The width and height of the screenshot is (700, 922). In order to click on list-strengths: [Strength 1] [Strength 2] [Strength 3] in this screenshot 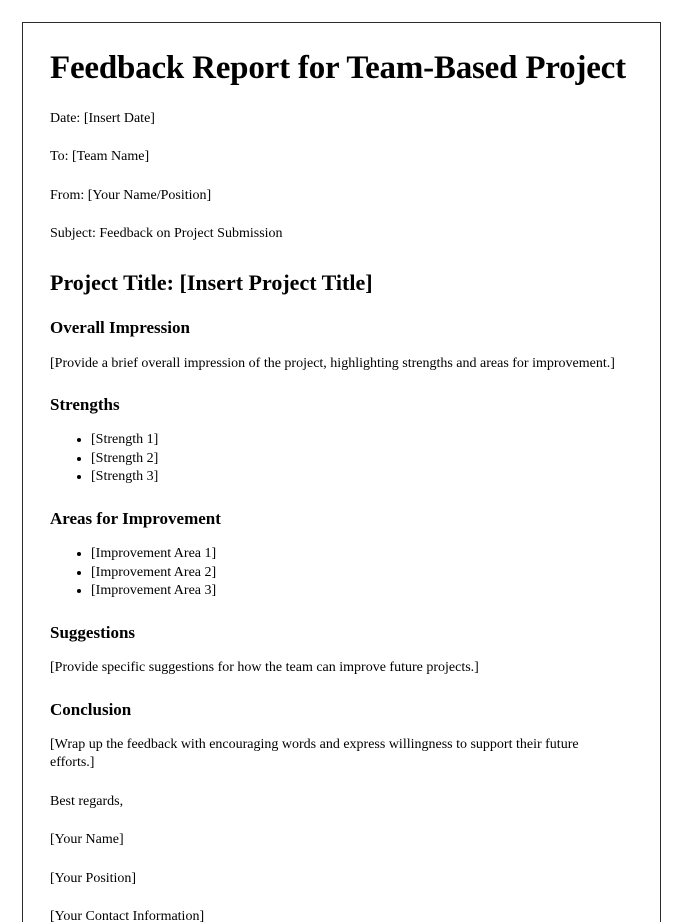, I will do `click(342, 458)`.